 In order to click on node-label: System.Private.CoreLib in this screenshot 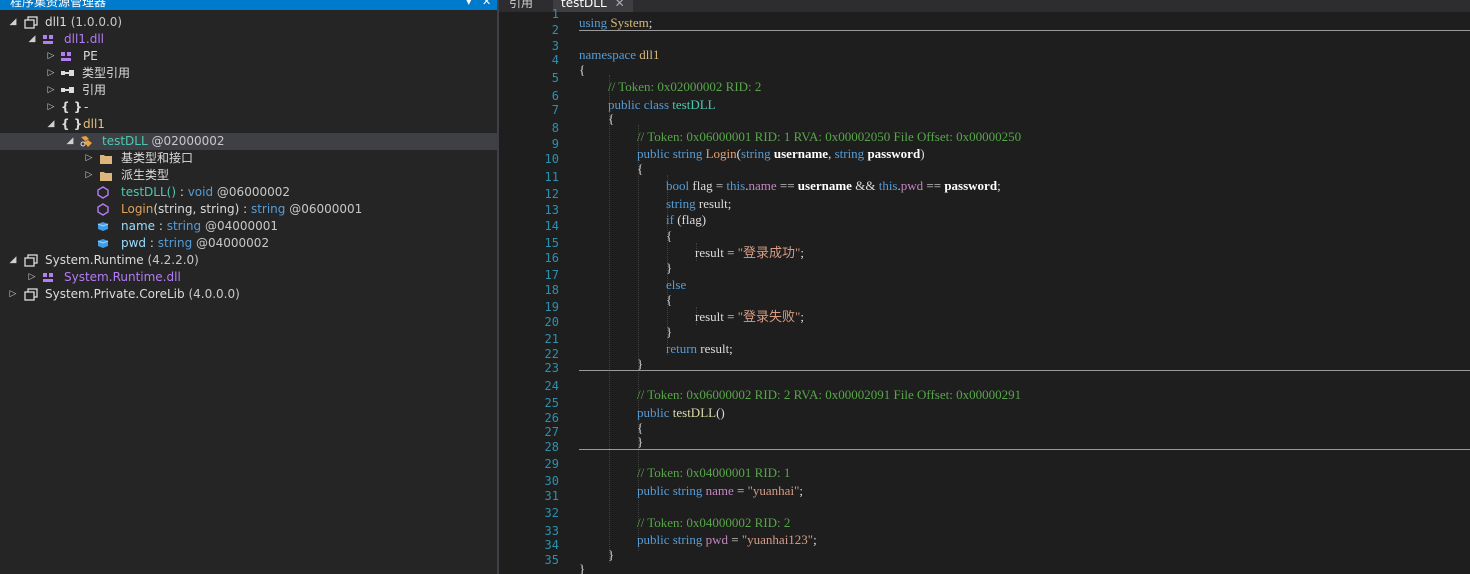, I will do `click(115, 294)`.